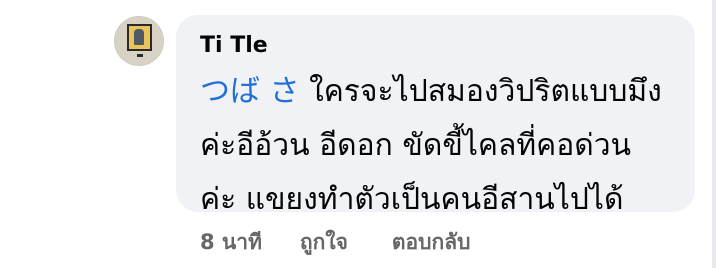  I want to click on reply-button: ตอบกลับ, so click(431, 242).